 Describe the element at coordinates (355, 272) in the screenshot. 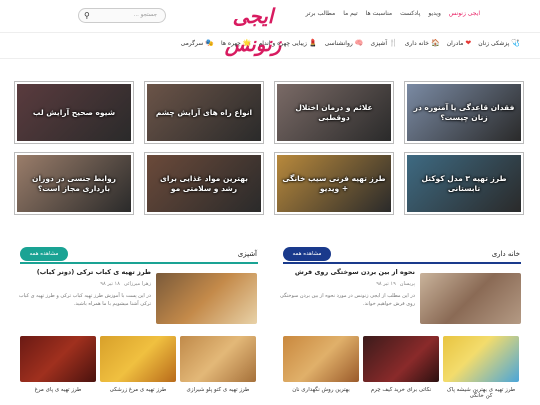

I see `featured-title: نحوه از بین بردن سوختگی روی فرش` at that location.